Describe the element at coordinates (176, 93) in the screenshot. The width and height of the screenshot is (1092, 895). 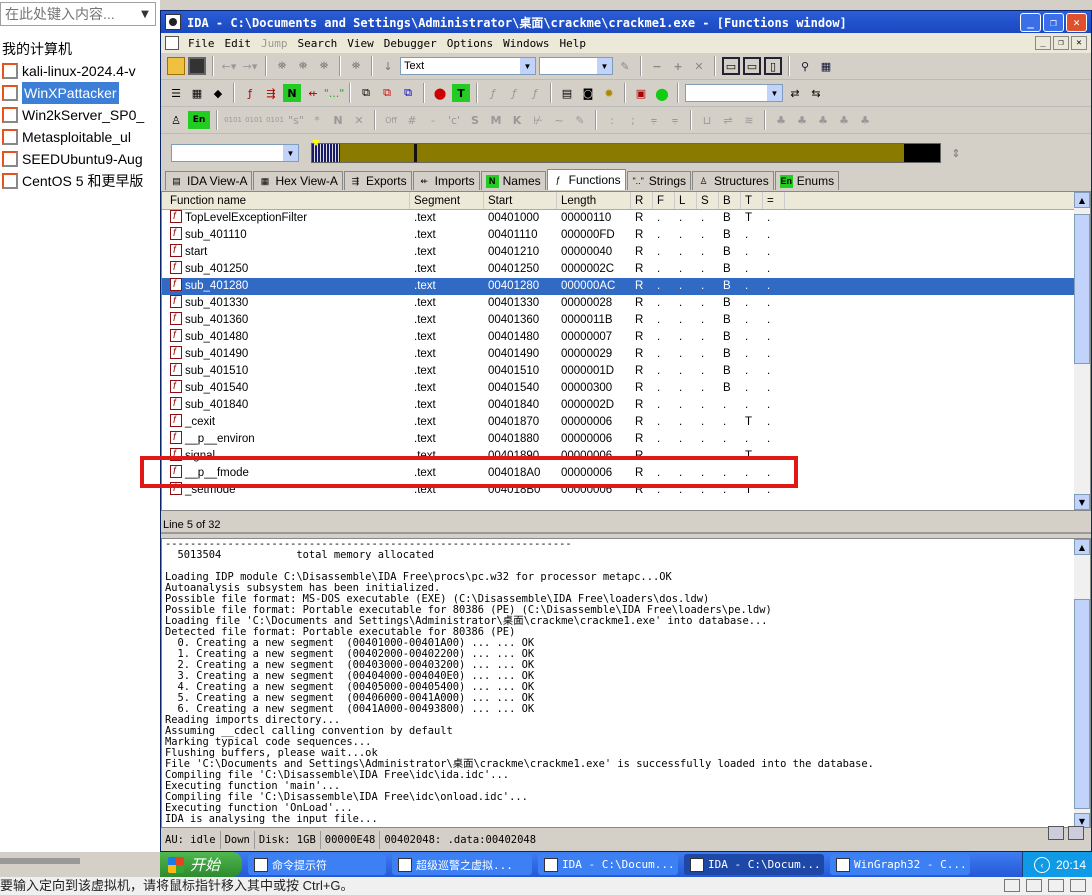
I see `list-icon: ☰` at that location.